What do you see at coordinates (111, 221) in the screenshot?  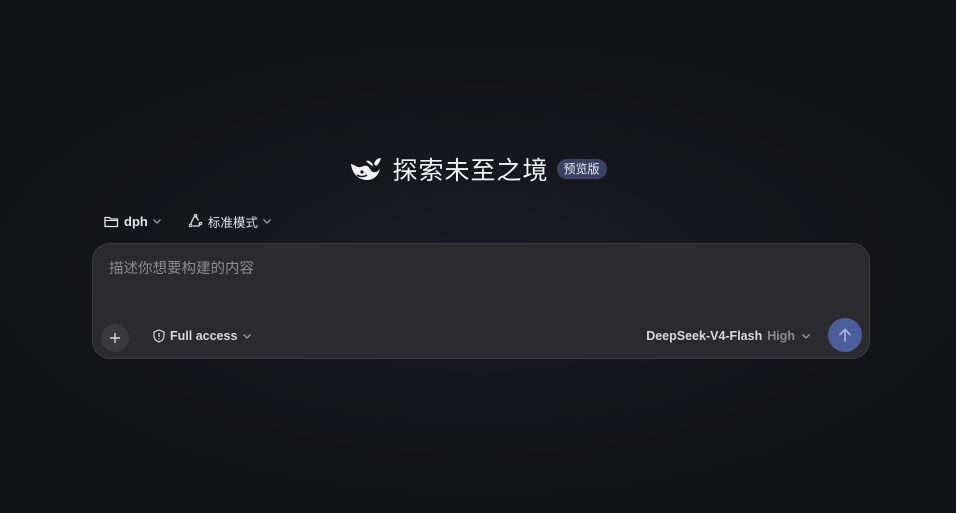 I see `folder-icon` at bounding box center [111, 221].